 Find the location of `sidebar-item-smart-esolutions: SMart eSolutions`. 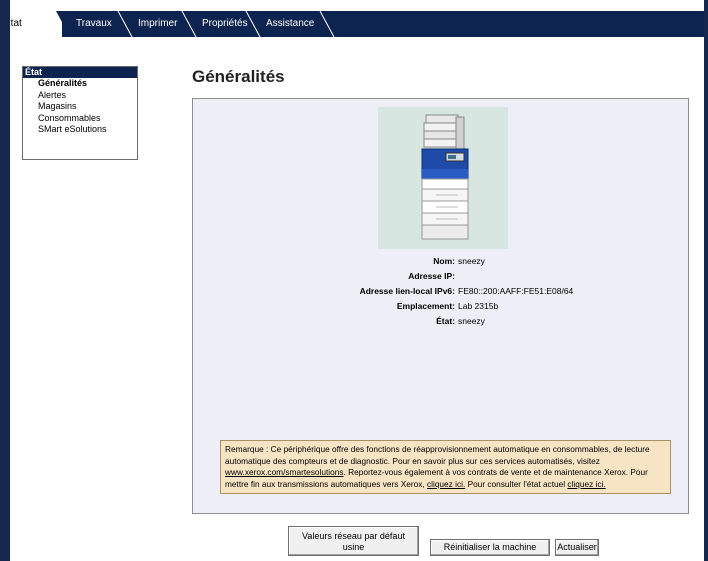

sidebar-item-smart-esolutions: SMart eSolutions is located at coordinates (80, 130).